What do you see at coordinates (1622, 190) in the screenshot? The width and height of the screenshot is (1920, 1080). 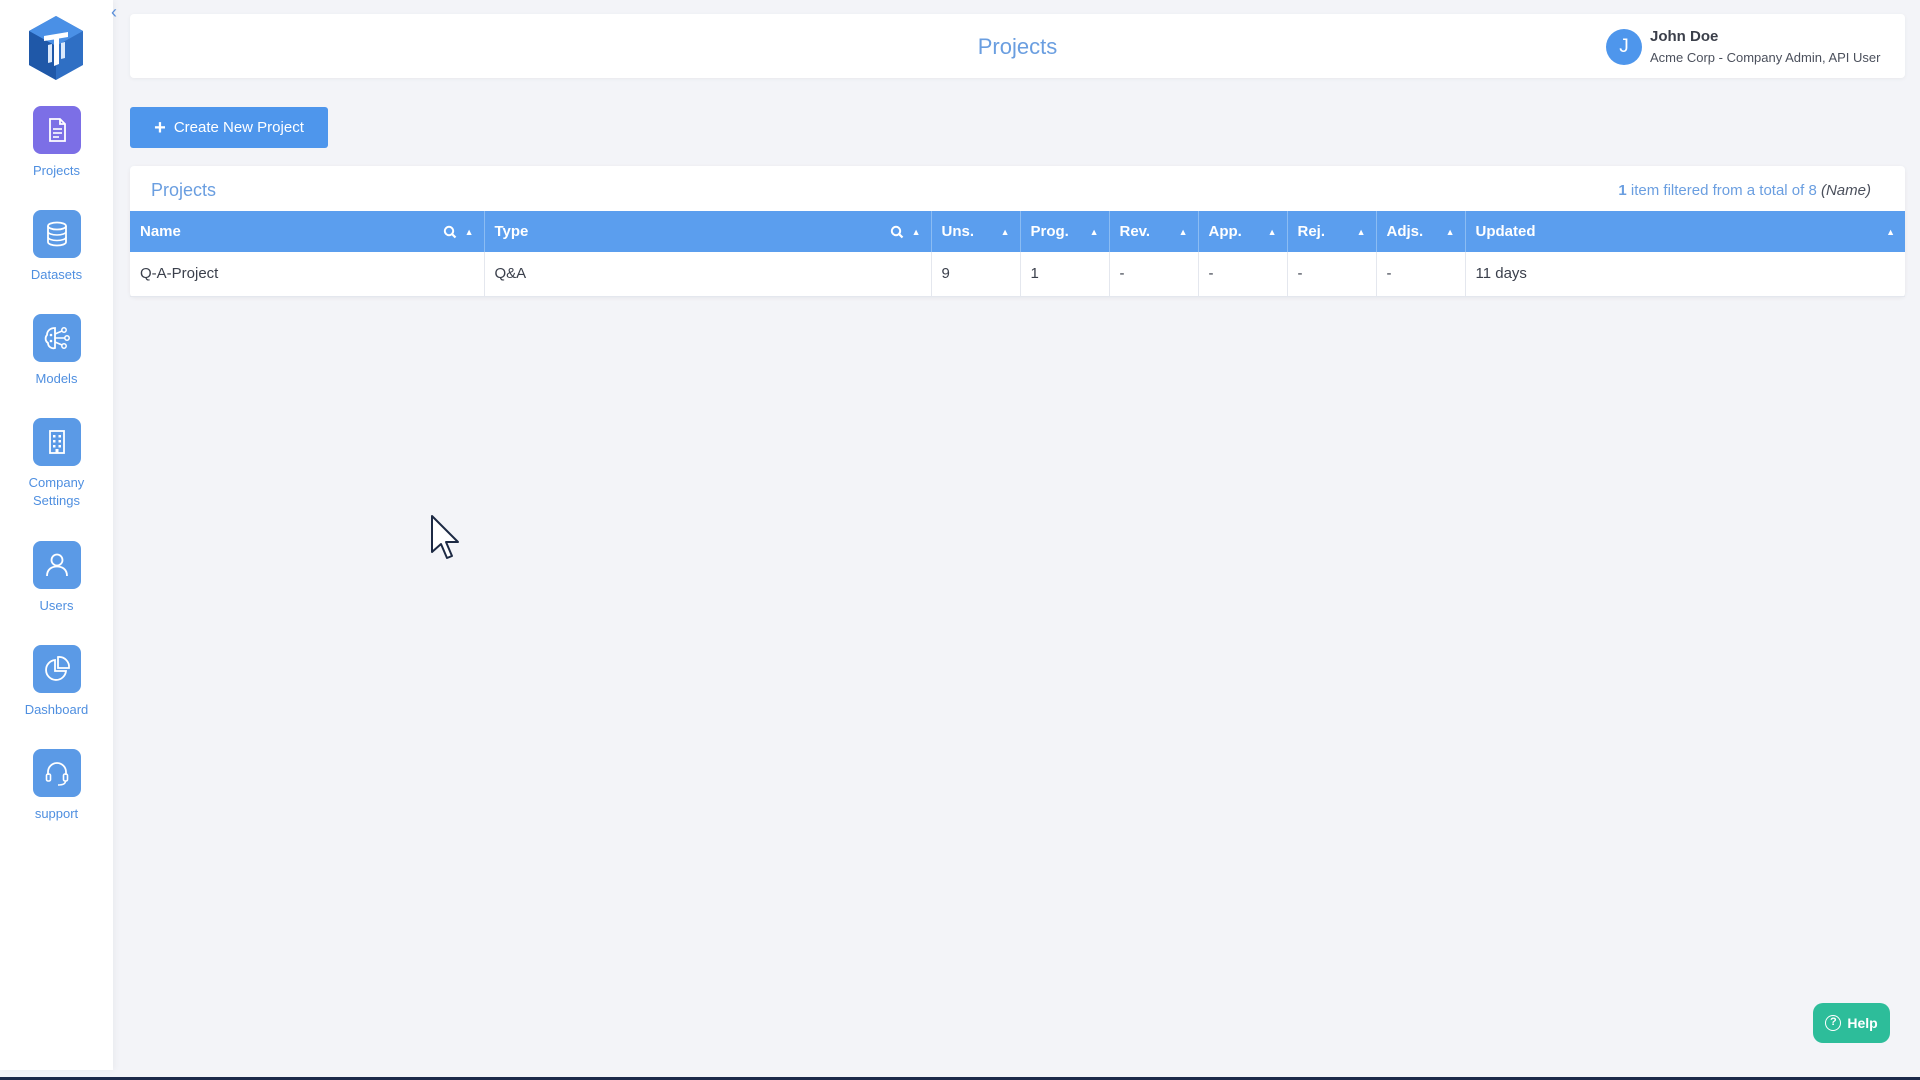 I see `filter-count: 1` at bounding box center [1622, 190].